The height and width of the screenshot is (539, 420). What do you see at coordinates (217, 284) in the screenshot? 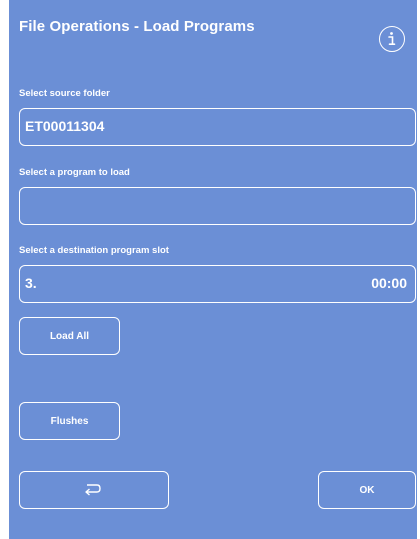
I see `destination-slot-field: 3. 00:00` at bounding box center [217, 284].